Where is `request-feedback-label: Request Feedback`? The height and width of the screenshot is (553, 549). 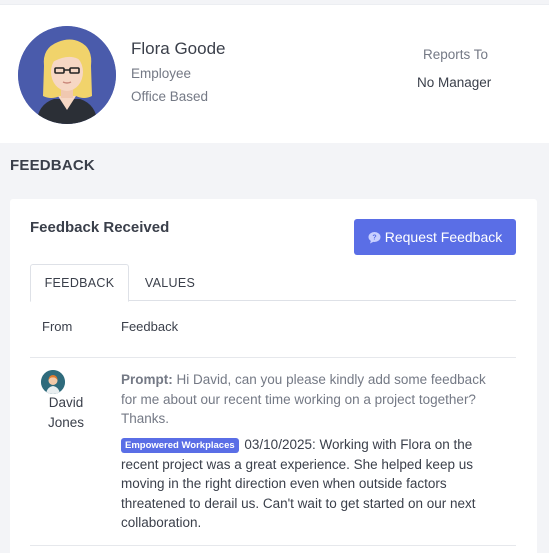
request-feedback-label: Request Feedback is located at coordinates (443, 237).